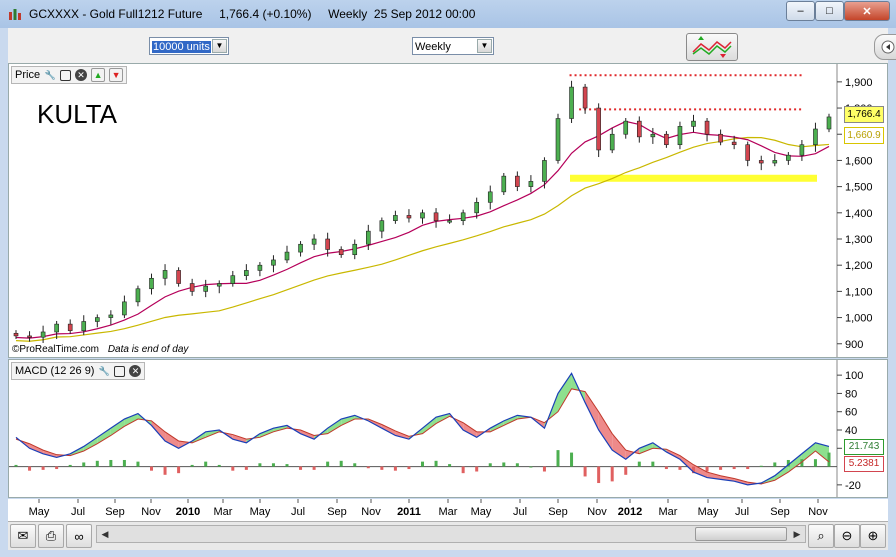 Image resolution: width=896 pixels, height=557 pixels. Describe the element at coordinates (853, 486) in the screenshot. I see `macd-tick-label: -20` at that location.